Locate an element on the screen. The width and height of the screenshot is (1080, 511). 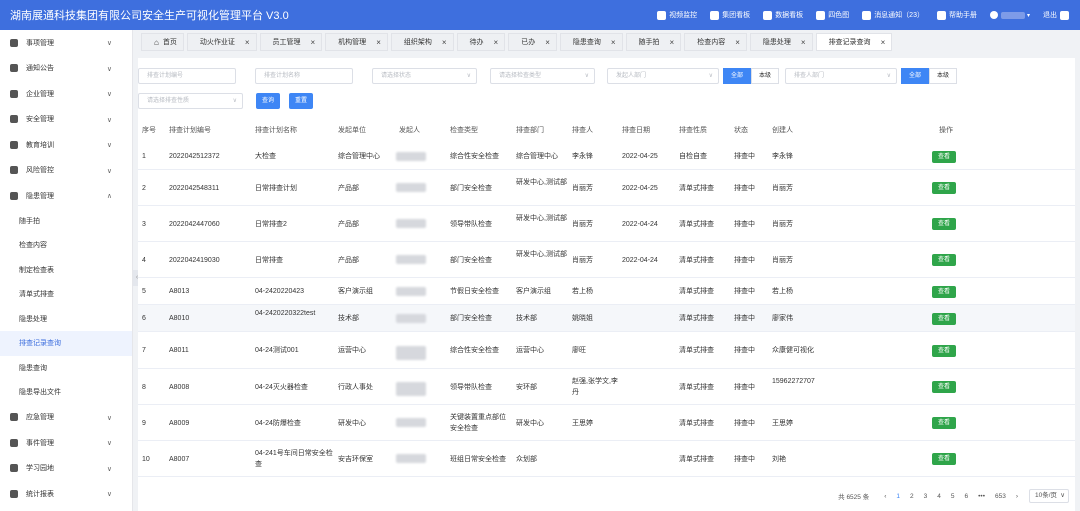
sidebar-subitem-1: 检查内容 is located at coordinates (66, 245).